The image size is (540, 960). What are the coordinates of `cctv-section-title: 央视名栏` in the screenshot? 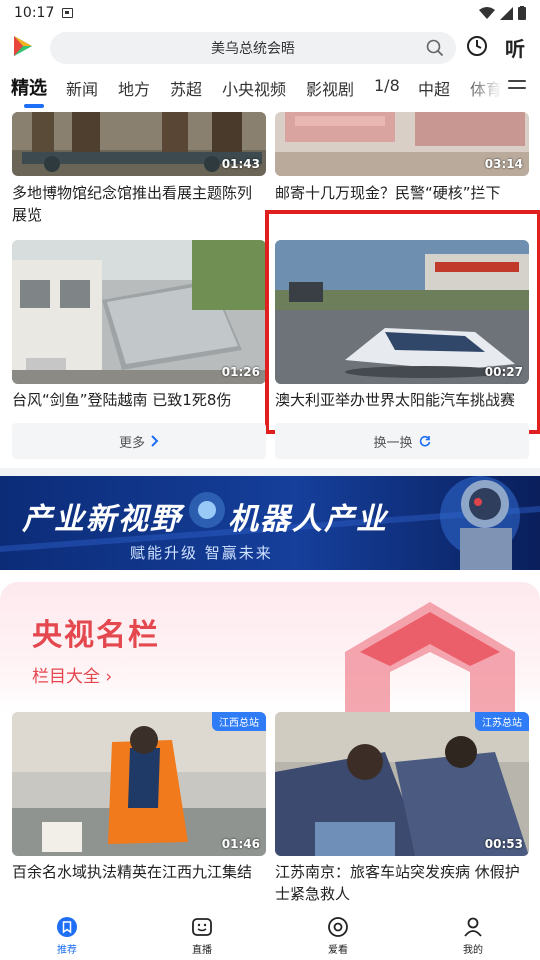 It's located at (96, 635).